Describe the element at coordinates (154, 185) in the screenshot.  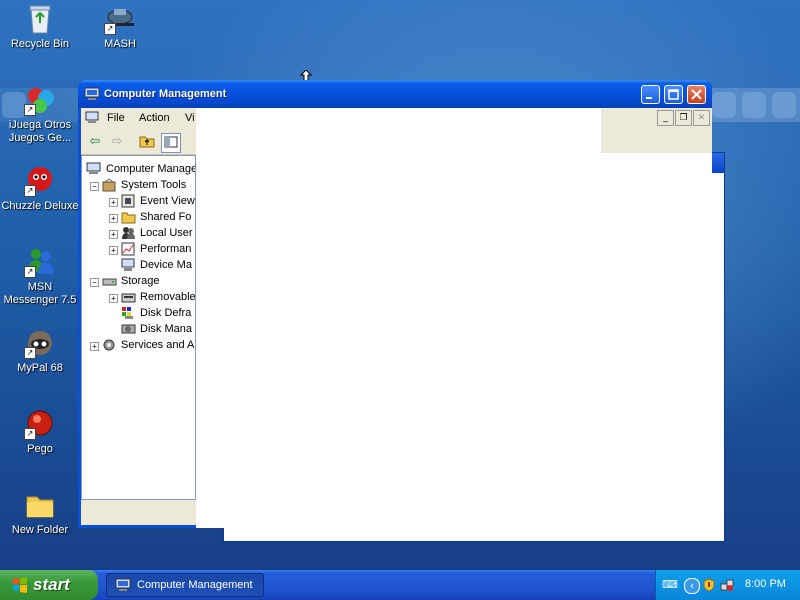
I see `tree-item-label: System Tools` at that location.